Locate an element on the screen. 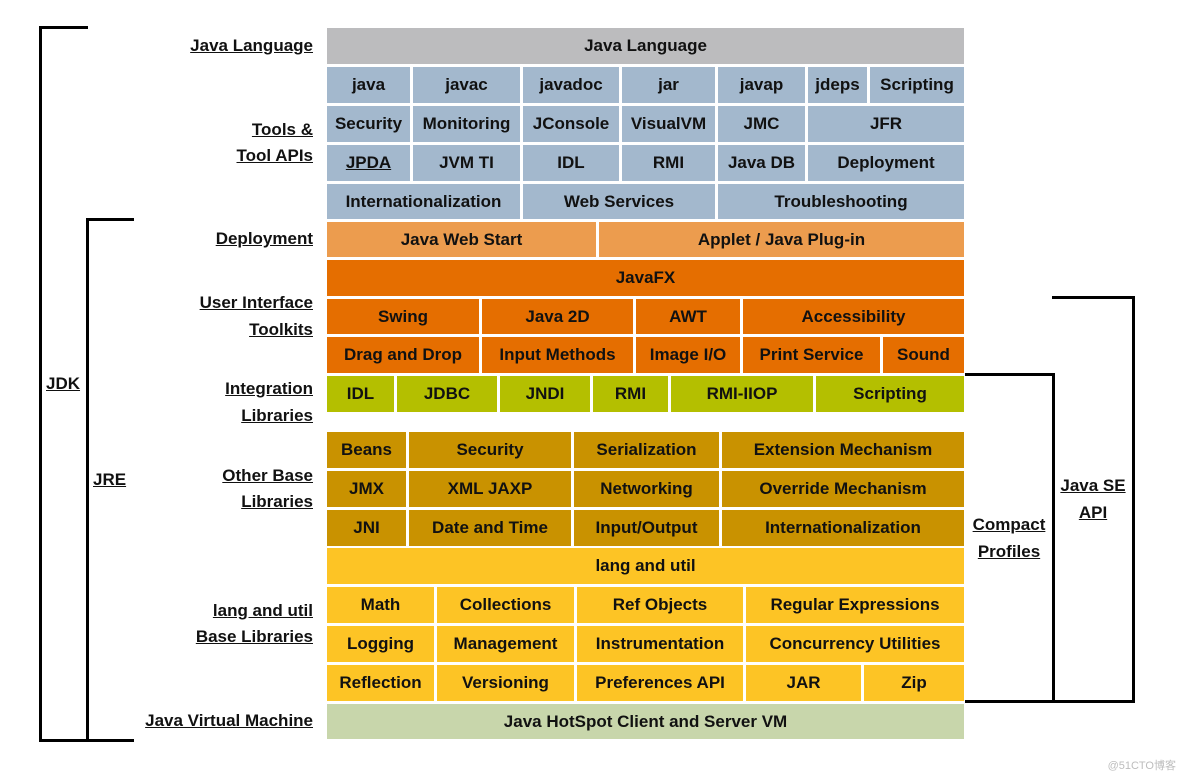 This screenshot has height=779, width=1184. java-se-api-label-line1: Java SE is located at coordinates (1093, 485).